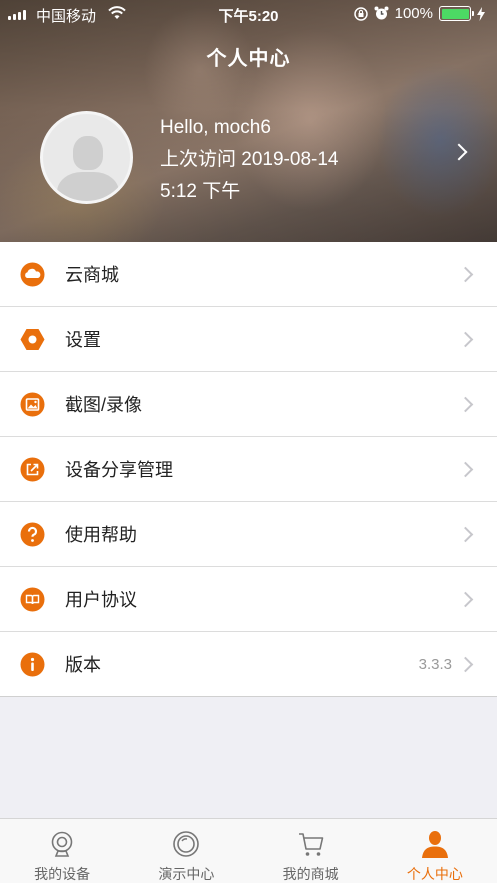  What do you see at coordinates (435, 664) in the screenshot?
I see `version-number: 3.3.3` at bounding box center [435, 664].